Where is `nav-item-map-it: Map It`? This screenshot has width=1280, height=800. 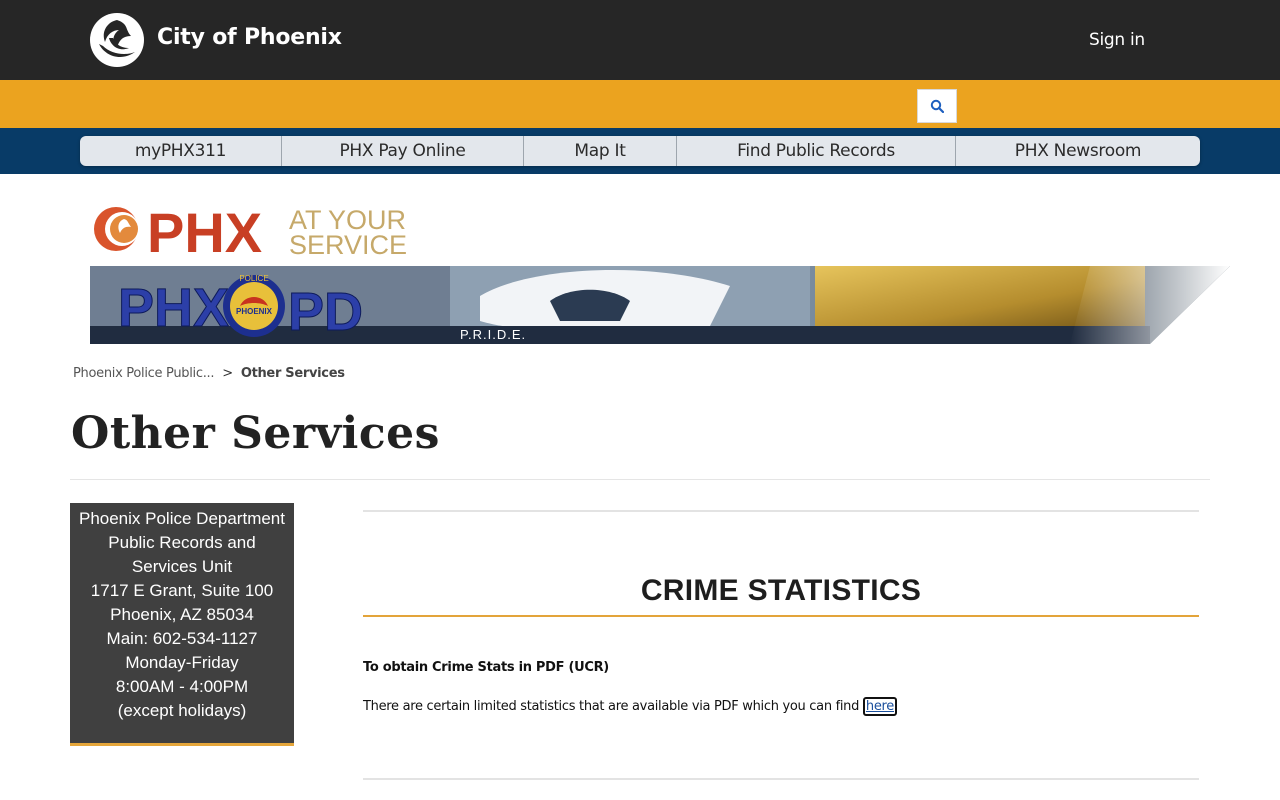
nav-item-map-it: Map It is located at coordinates (600, 151).